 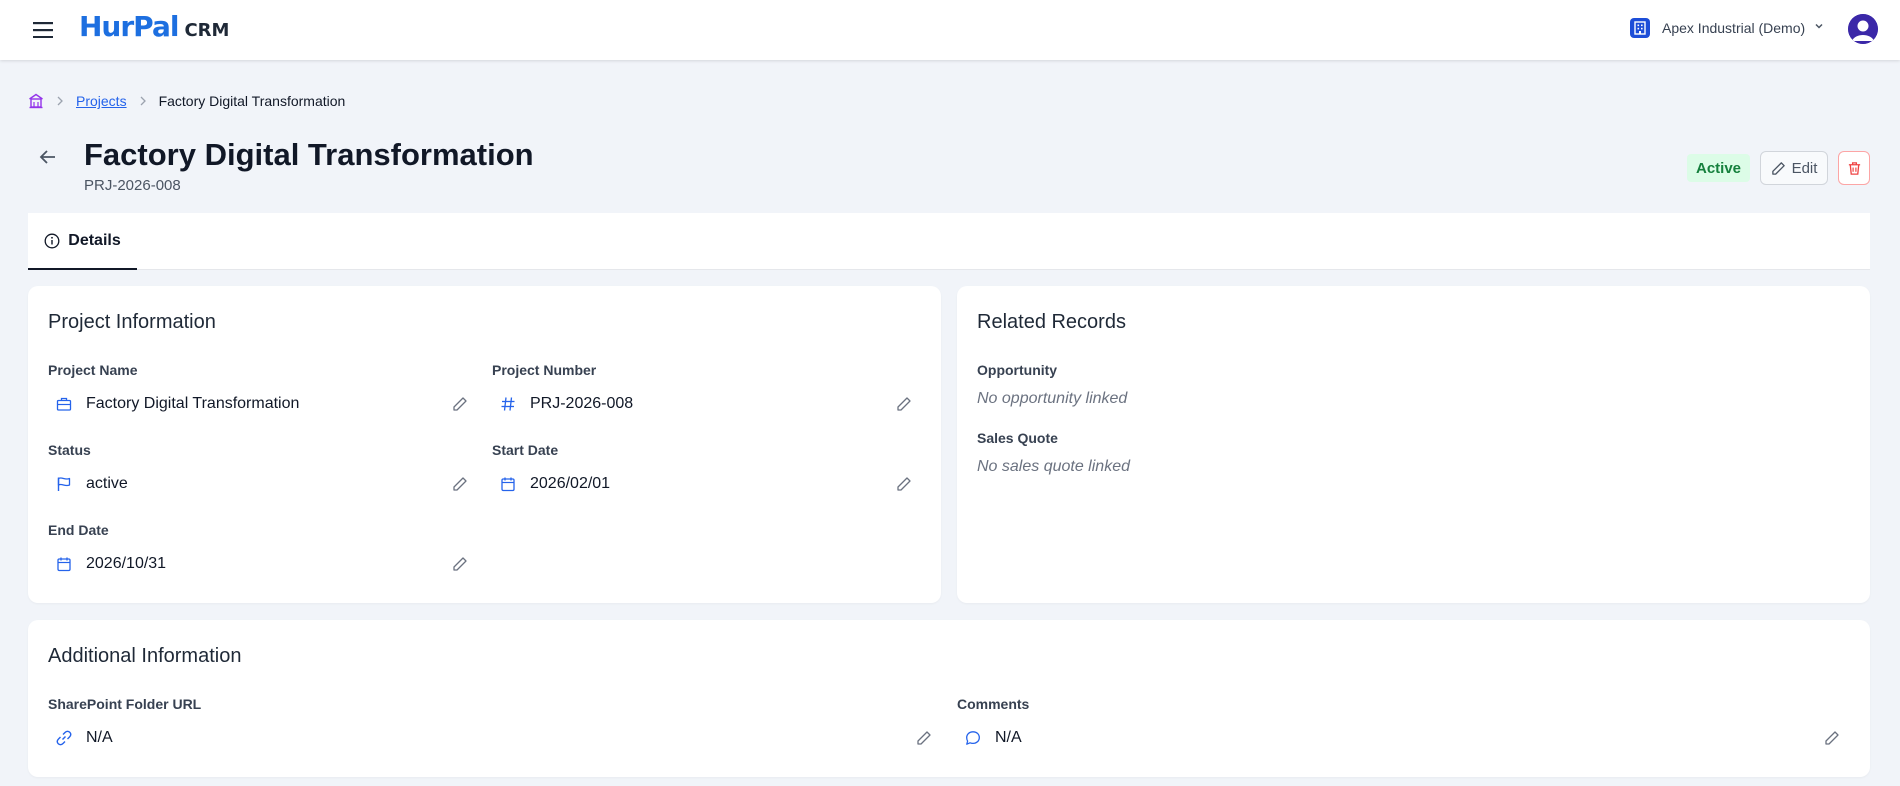 I want to click on delete-button, so click(x=1854, y=168).